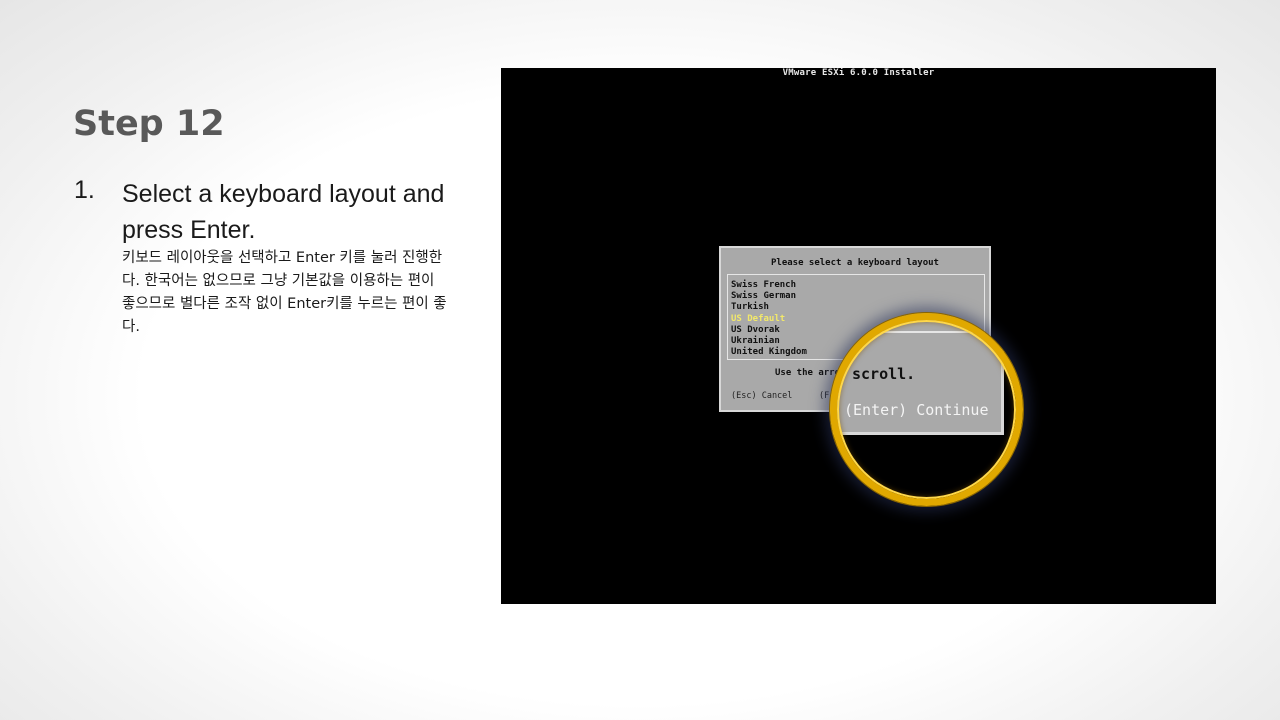 This screenshot has height=720, width=1280. What do you see at coordinates (916, 410) in the screenshot?
I see `continue-action: (Enter) Continue` at bounding box center [916, 410].